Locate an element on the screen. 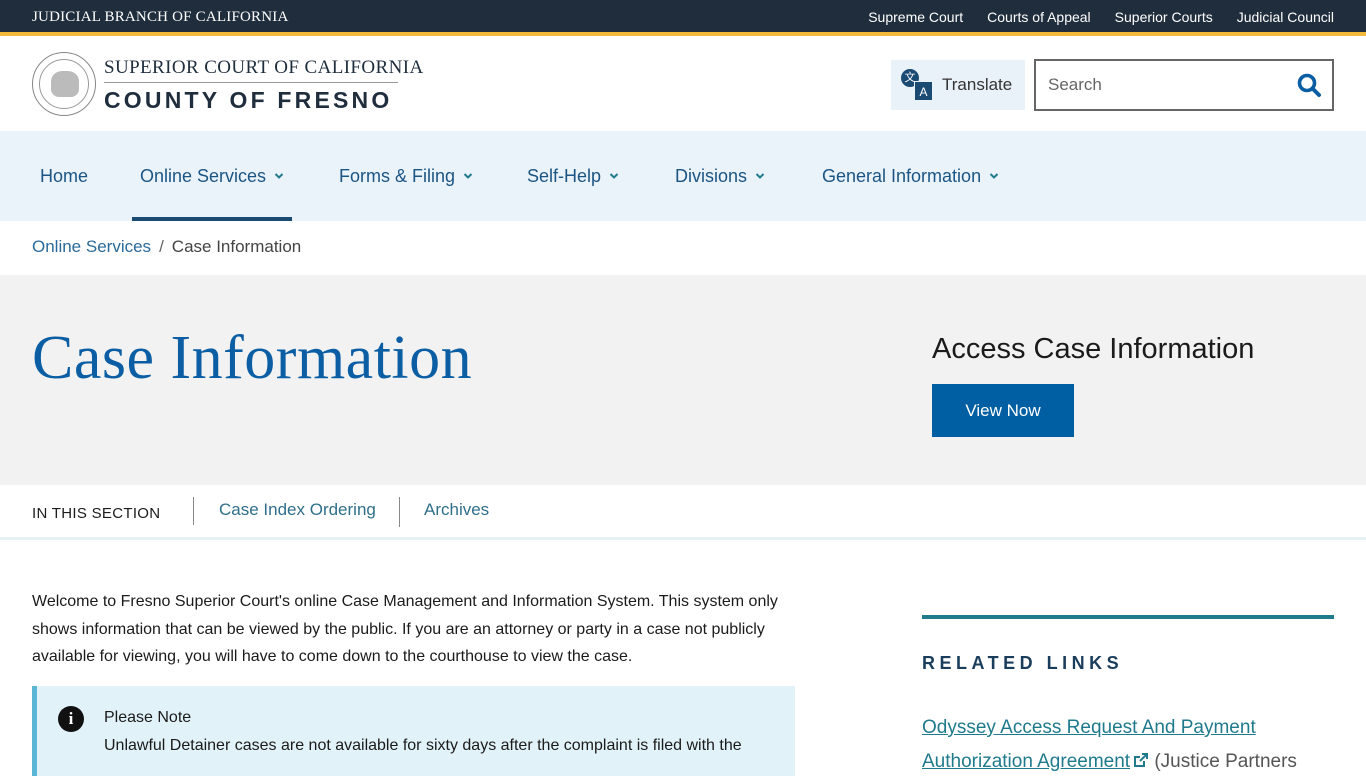 The image size is (1366, 779). logo-county: COUNTY OF FRESNO is located at coordinates (248, 100).